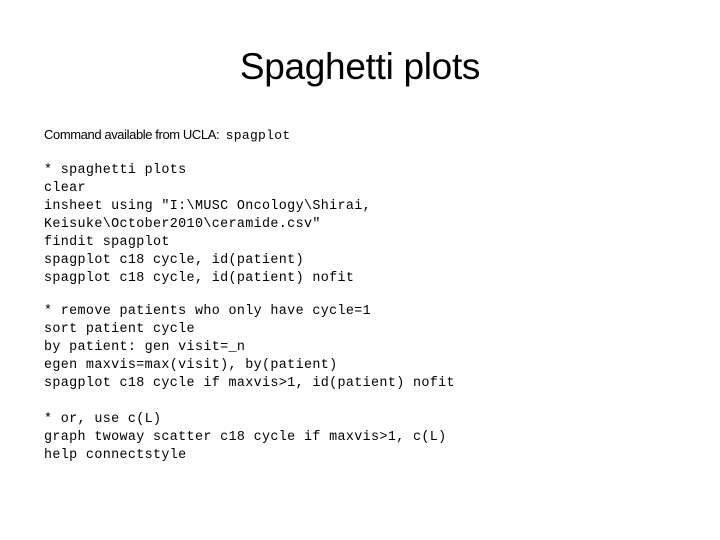 The height and width of the screenshot is (540, 720). What do you see at coordinates (145, 347) in the screenshot?
I see `code-line: by patient: gen visit=_n` at bounding box center [145, 347].